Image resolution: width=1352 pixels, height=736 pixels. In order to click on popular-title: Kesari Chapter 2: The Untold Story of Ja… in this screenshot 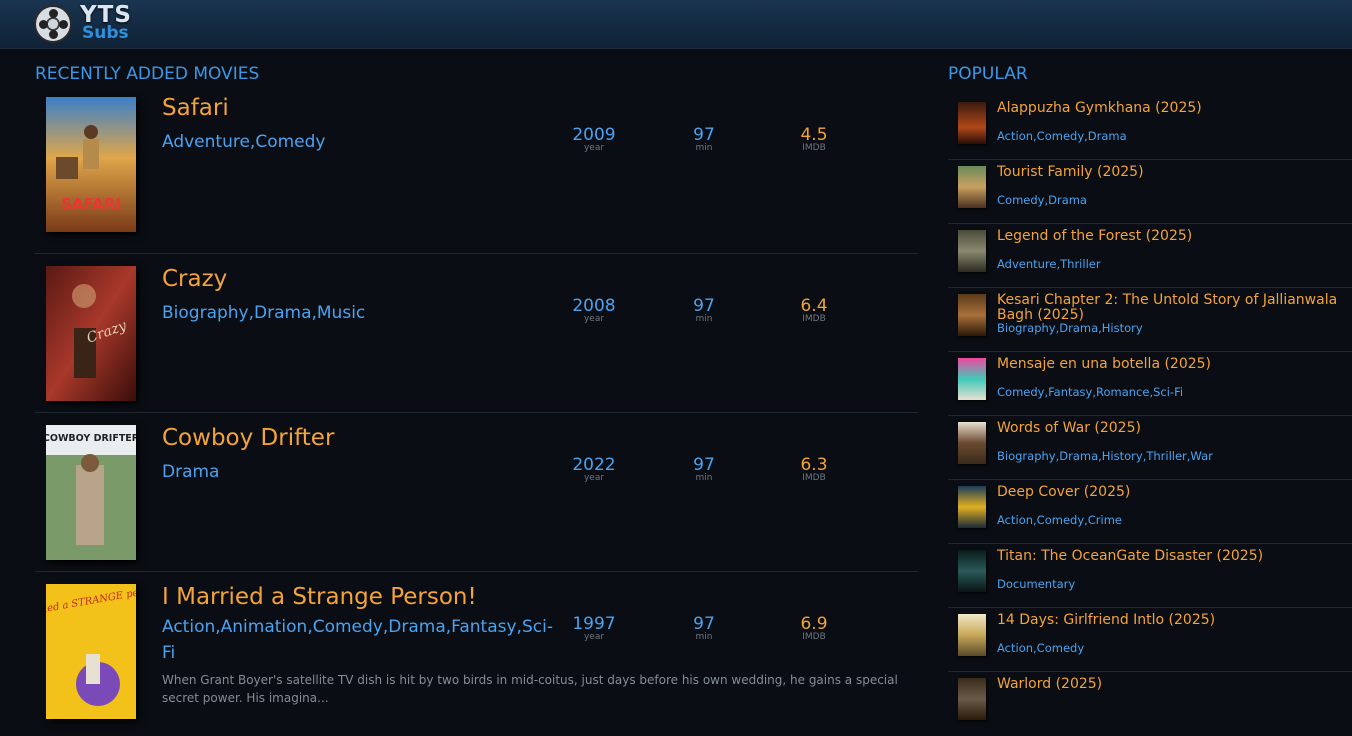, I will do `click(1174, 308)`.